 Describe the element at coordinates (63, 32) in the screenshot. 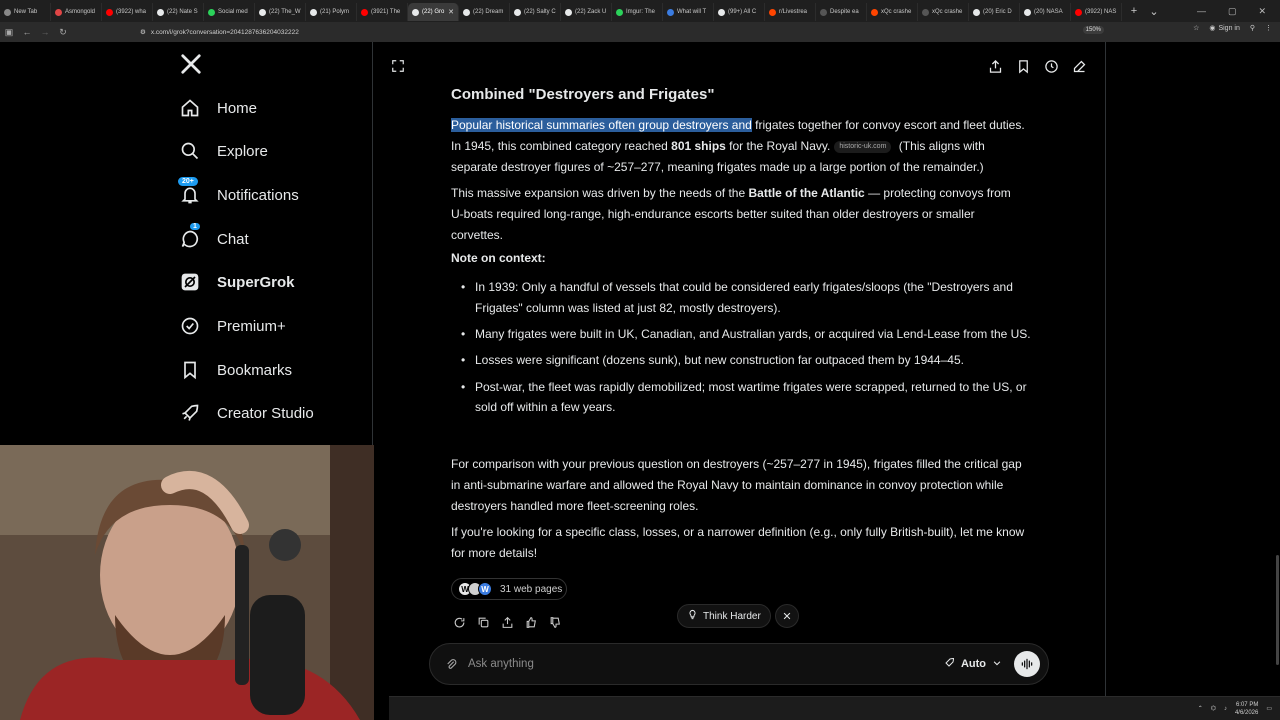

I see `reload-button: ↻` at that location.